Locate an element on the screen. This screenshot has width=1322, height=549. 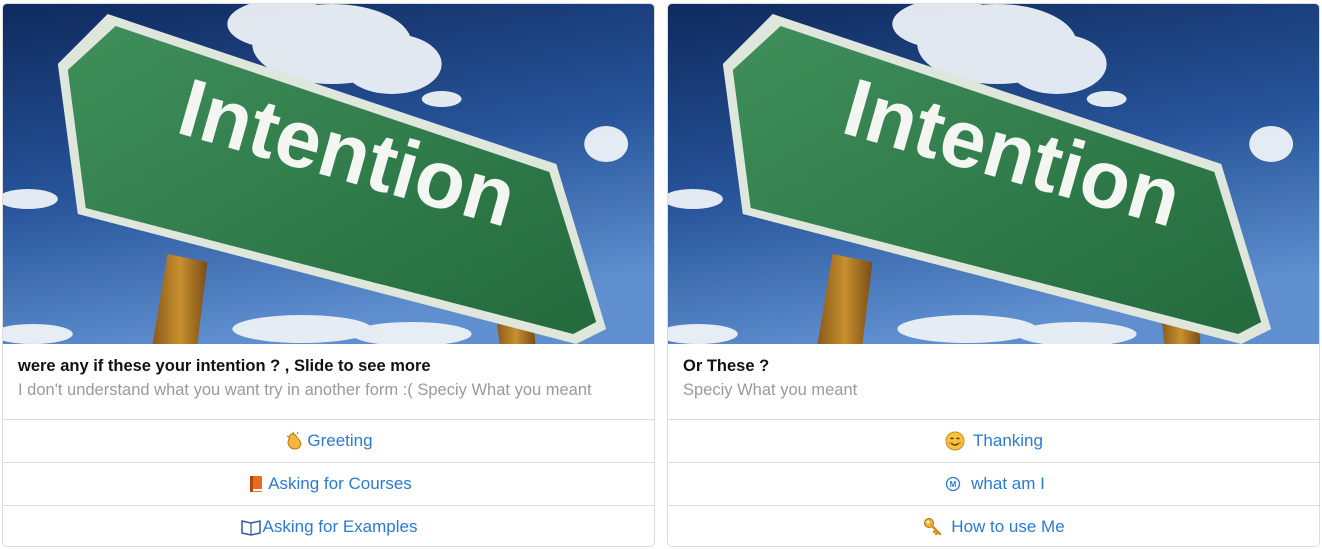
thanking-label: Thanking is located at coordinates (1008, 440).